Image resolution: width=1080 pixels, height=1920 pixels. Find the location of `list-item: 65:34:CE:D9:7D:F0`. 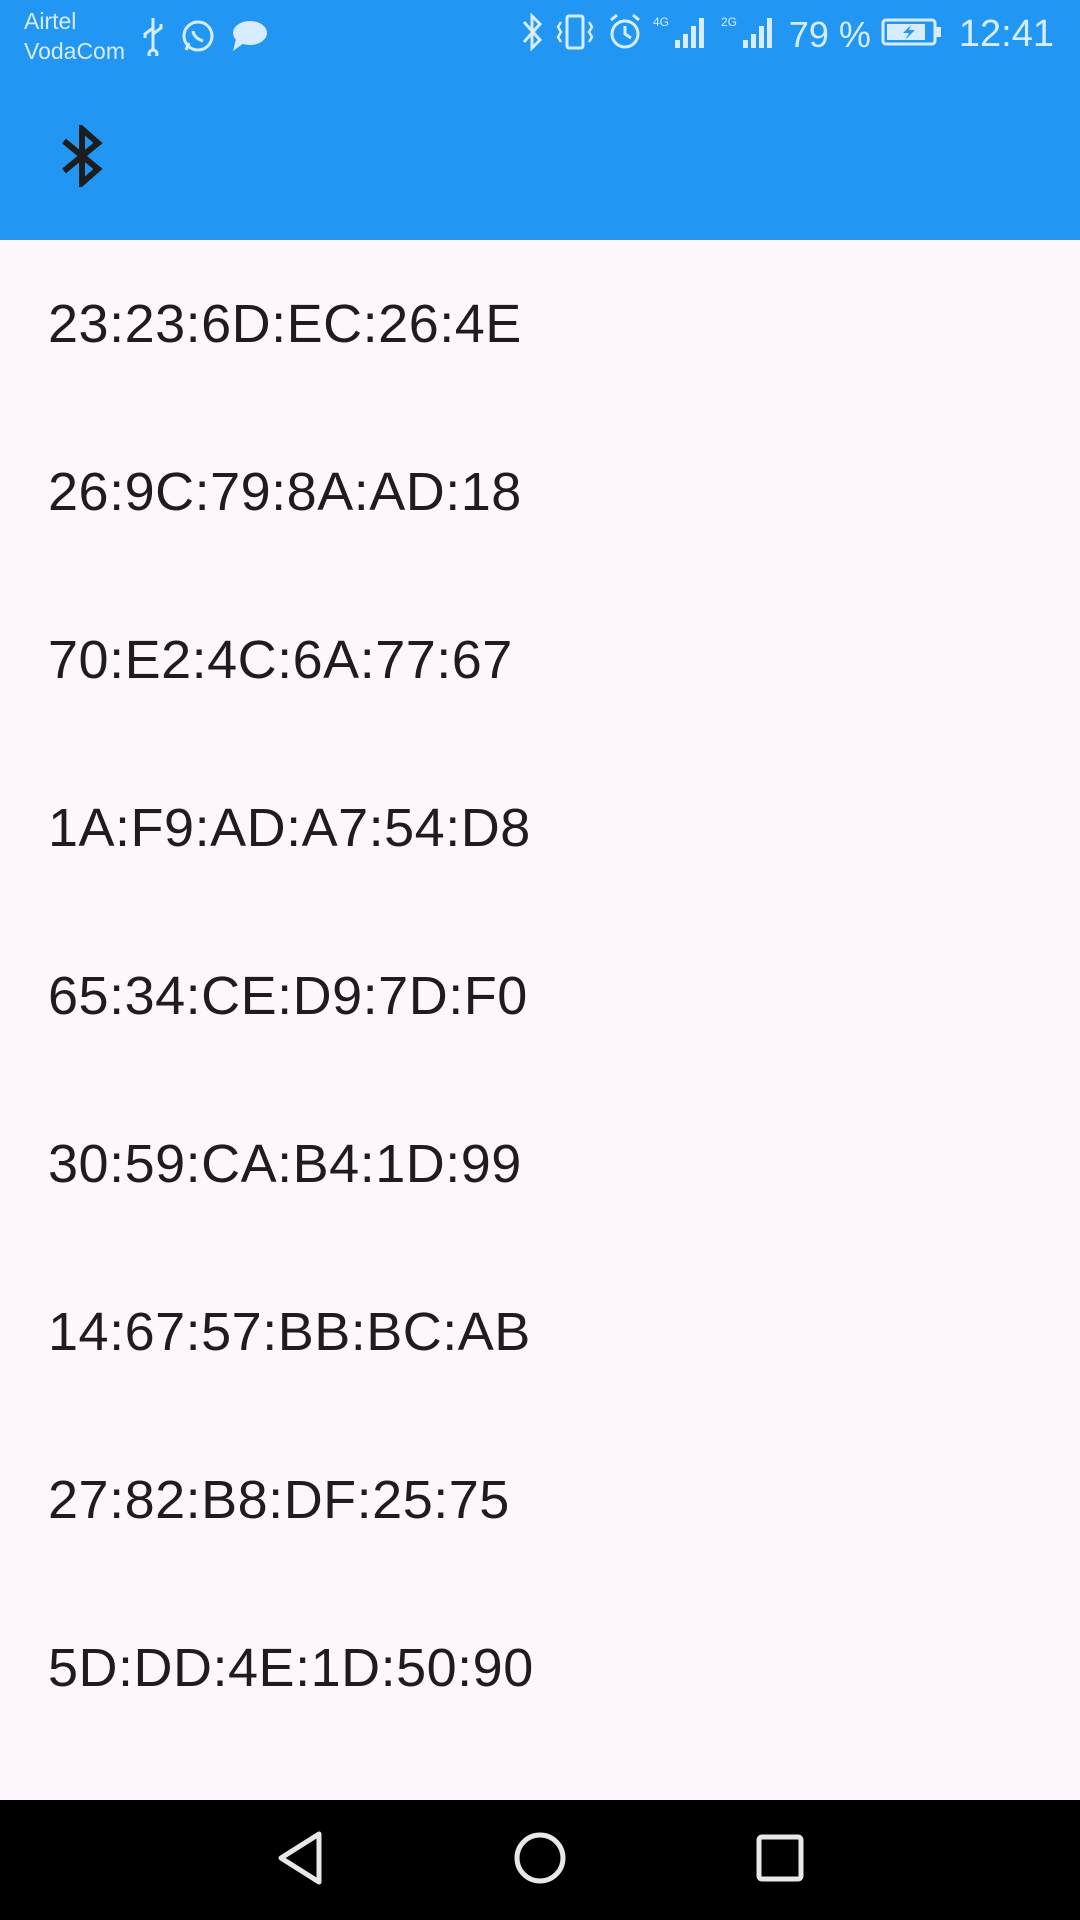

list-item: 65:34:CE:D9:7D:F0 is located at coordinates (540, 996).